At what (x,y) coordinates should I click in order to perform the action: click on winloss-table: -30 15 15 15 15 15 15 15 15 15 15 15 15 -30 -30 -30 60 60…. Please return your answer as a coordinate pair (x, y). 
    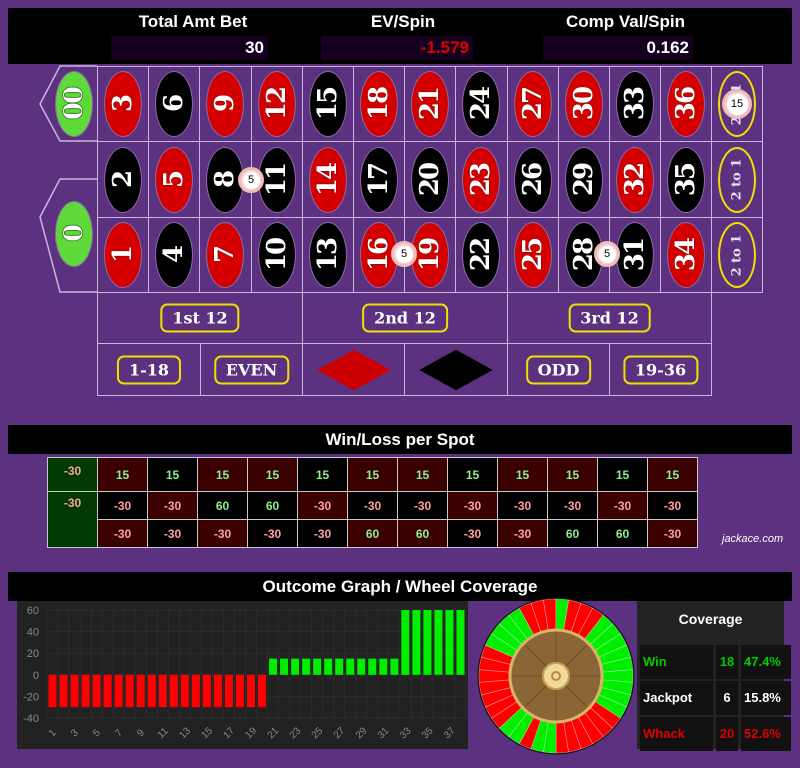
    Looking at the image, I should click on (372, 502).